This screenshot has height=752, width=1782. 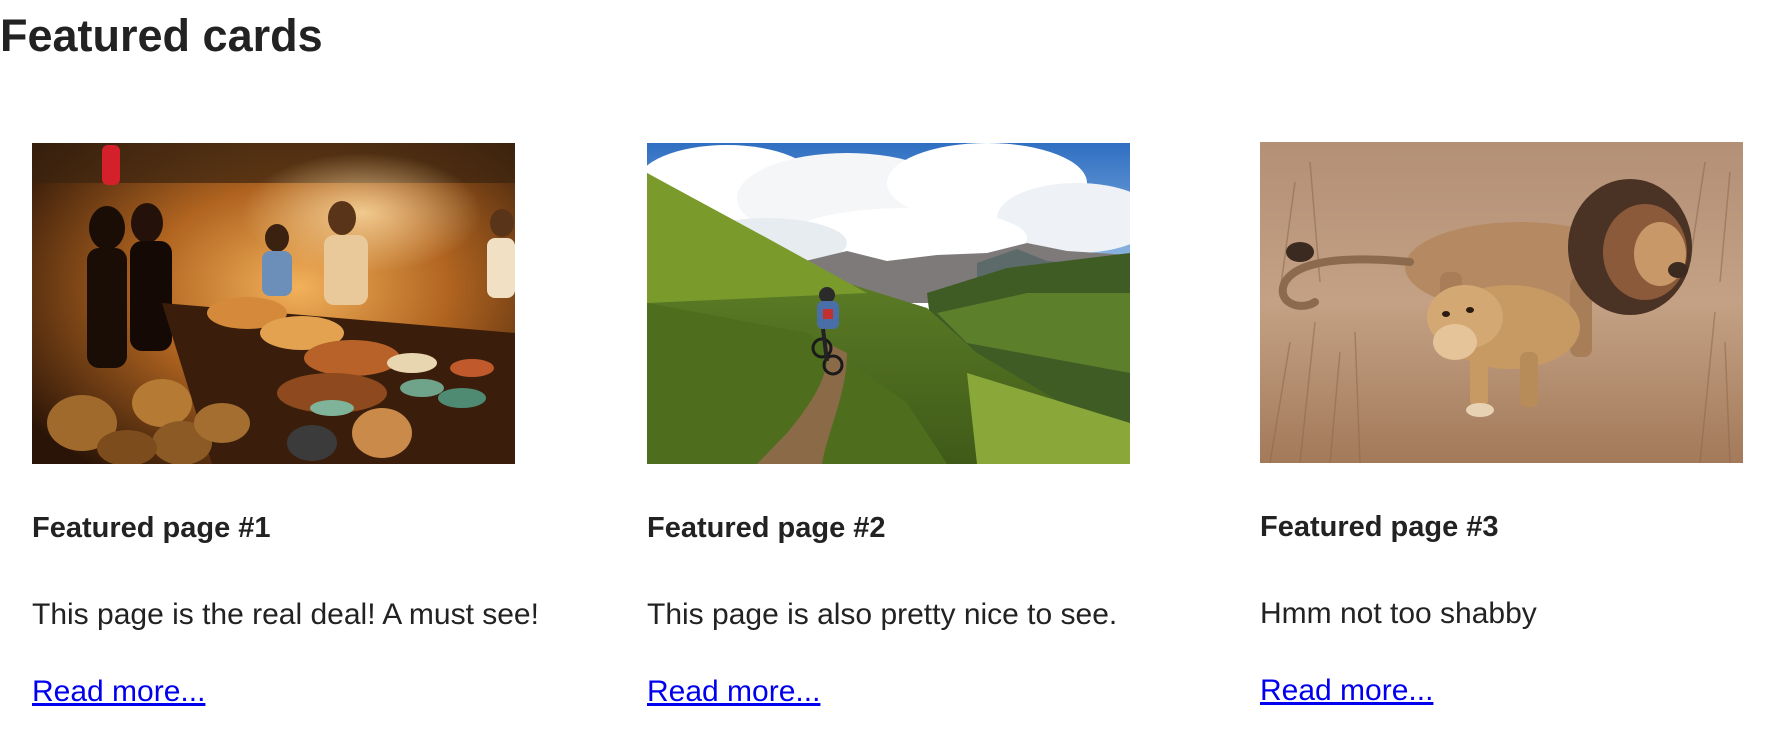 I want to click on card-description: Hmm not too shabby, so click(x=1398, y=613).